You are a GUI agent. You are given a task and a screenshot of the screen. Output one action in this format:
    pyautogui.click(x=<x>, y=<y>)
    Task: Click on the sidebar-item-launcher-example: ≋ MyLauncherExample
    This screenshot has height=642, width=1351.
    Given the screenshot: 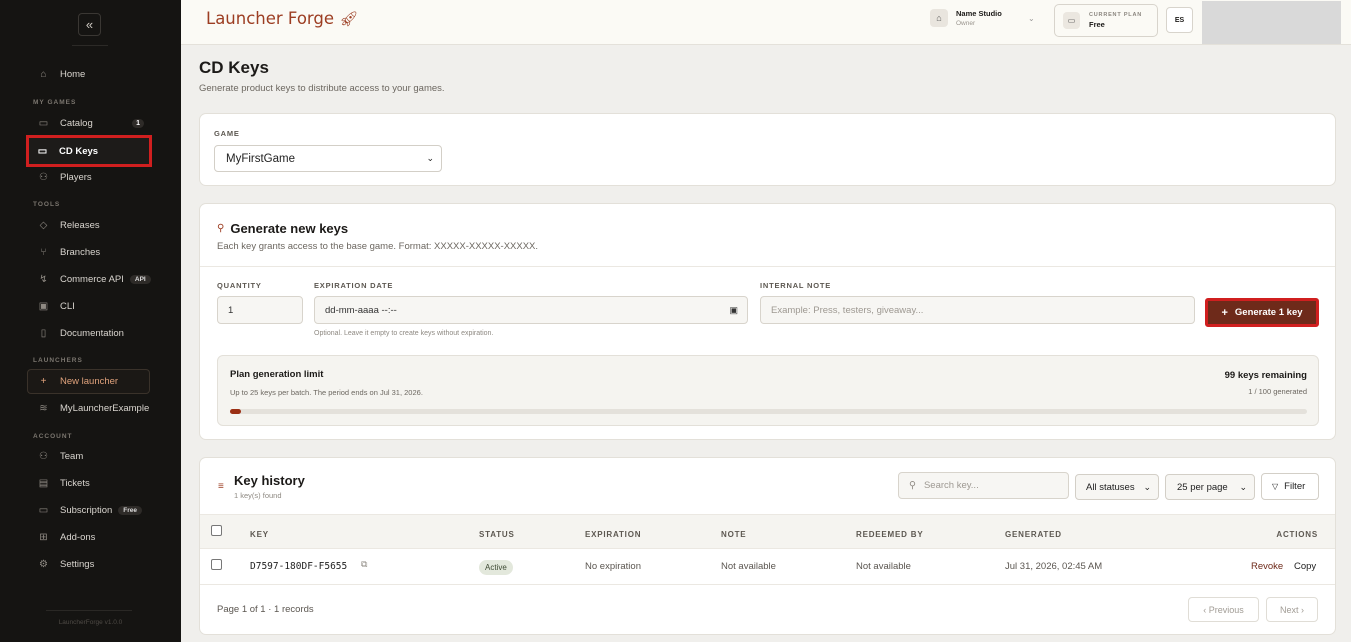 What is the action you would take?
    pyautogui.click(x=98, y=408)
    